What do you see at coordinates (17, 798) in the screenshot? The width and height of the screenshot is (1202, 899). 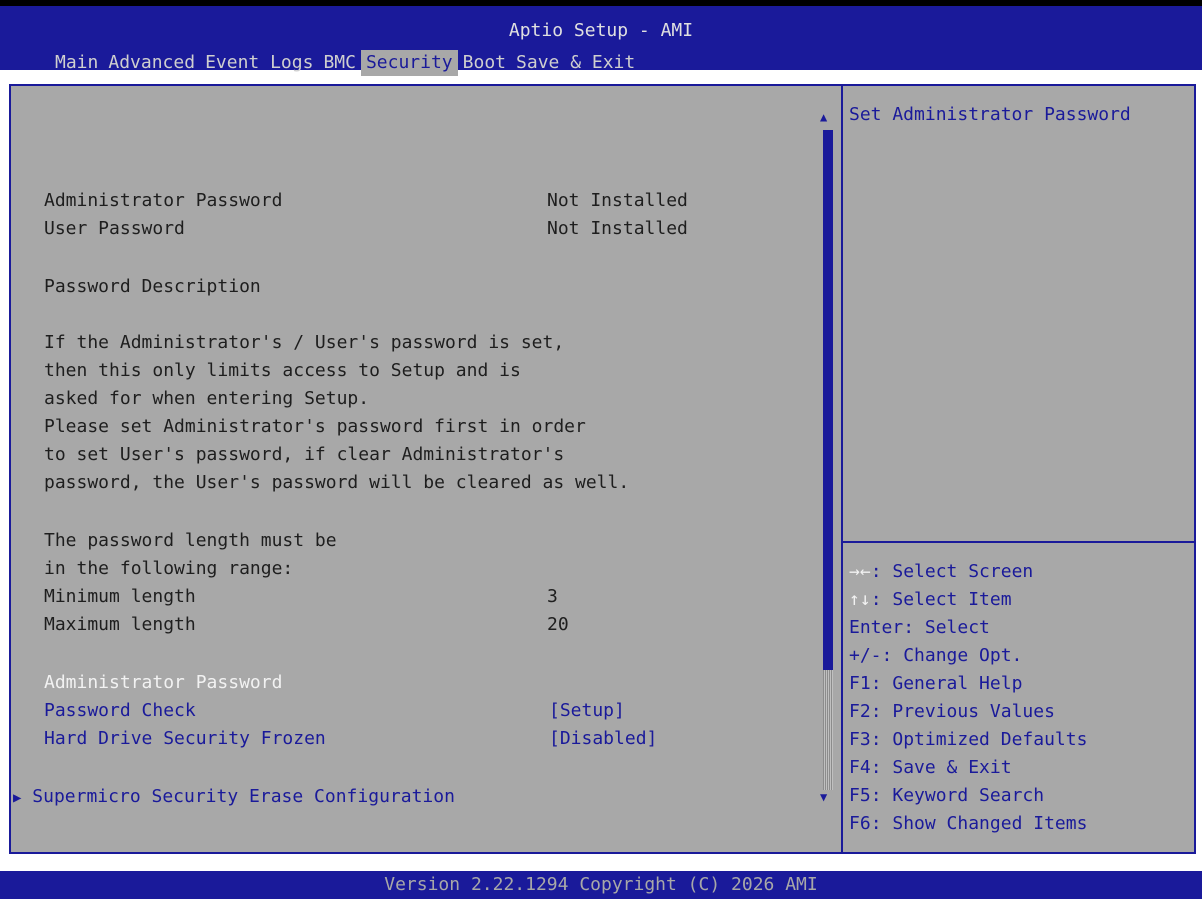 I see `triangle-right-icon: ▶` at bounding box center [17, 798].